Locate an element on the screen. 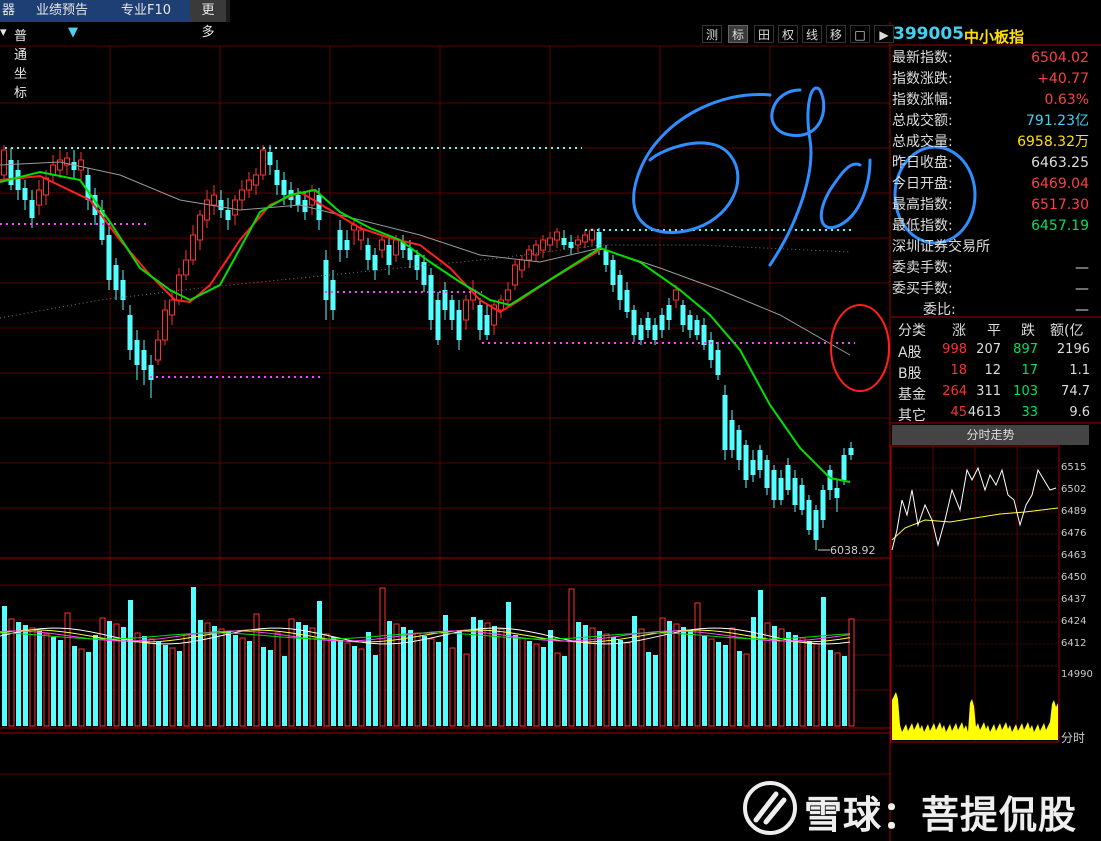 The image size is (1101, 841). quote-row: 指数涨幅: 0.63% is located at coordinates (990, 100).